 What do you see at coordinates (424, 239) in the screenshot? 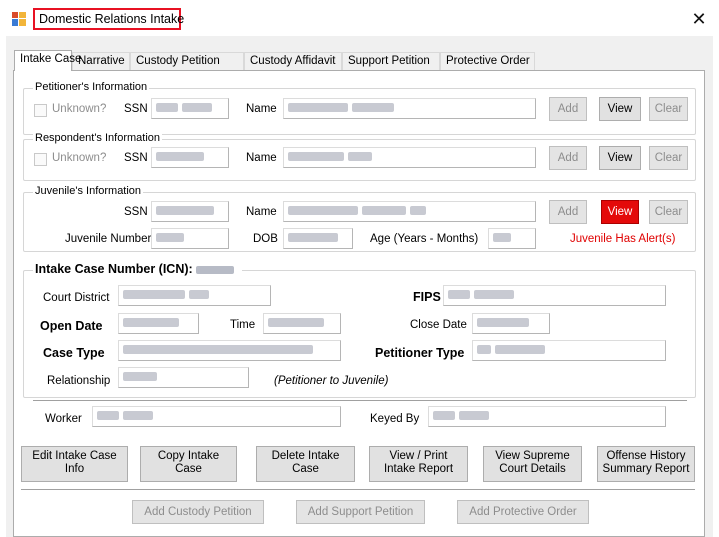
I see `juvenile-age-label: Age (Years - Months)` at bounding box center [424, 239].